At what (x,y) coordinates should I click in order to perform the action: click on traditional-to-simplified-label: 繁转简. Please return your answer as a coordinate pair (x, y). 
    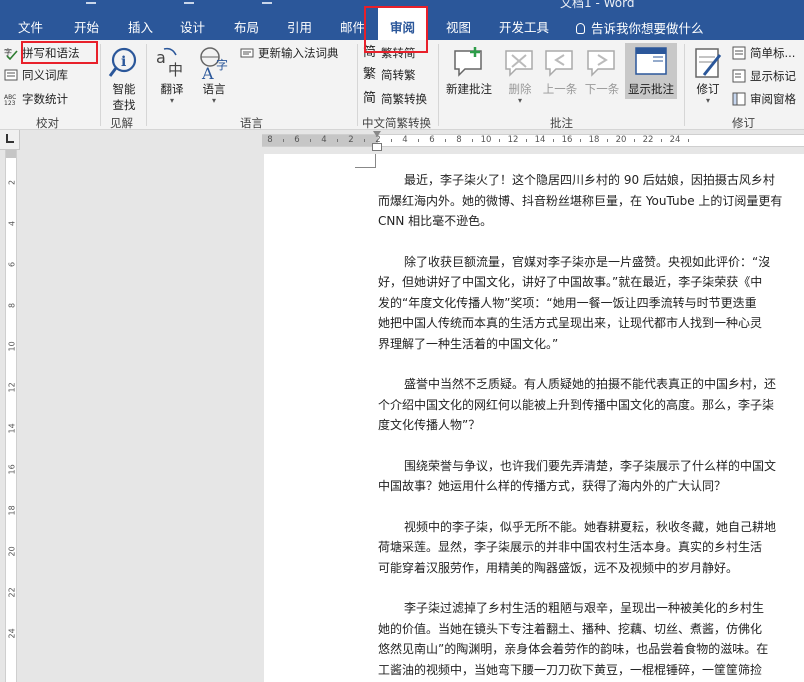
    Looking at the image, I should click on (398, 53).